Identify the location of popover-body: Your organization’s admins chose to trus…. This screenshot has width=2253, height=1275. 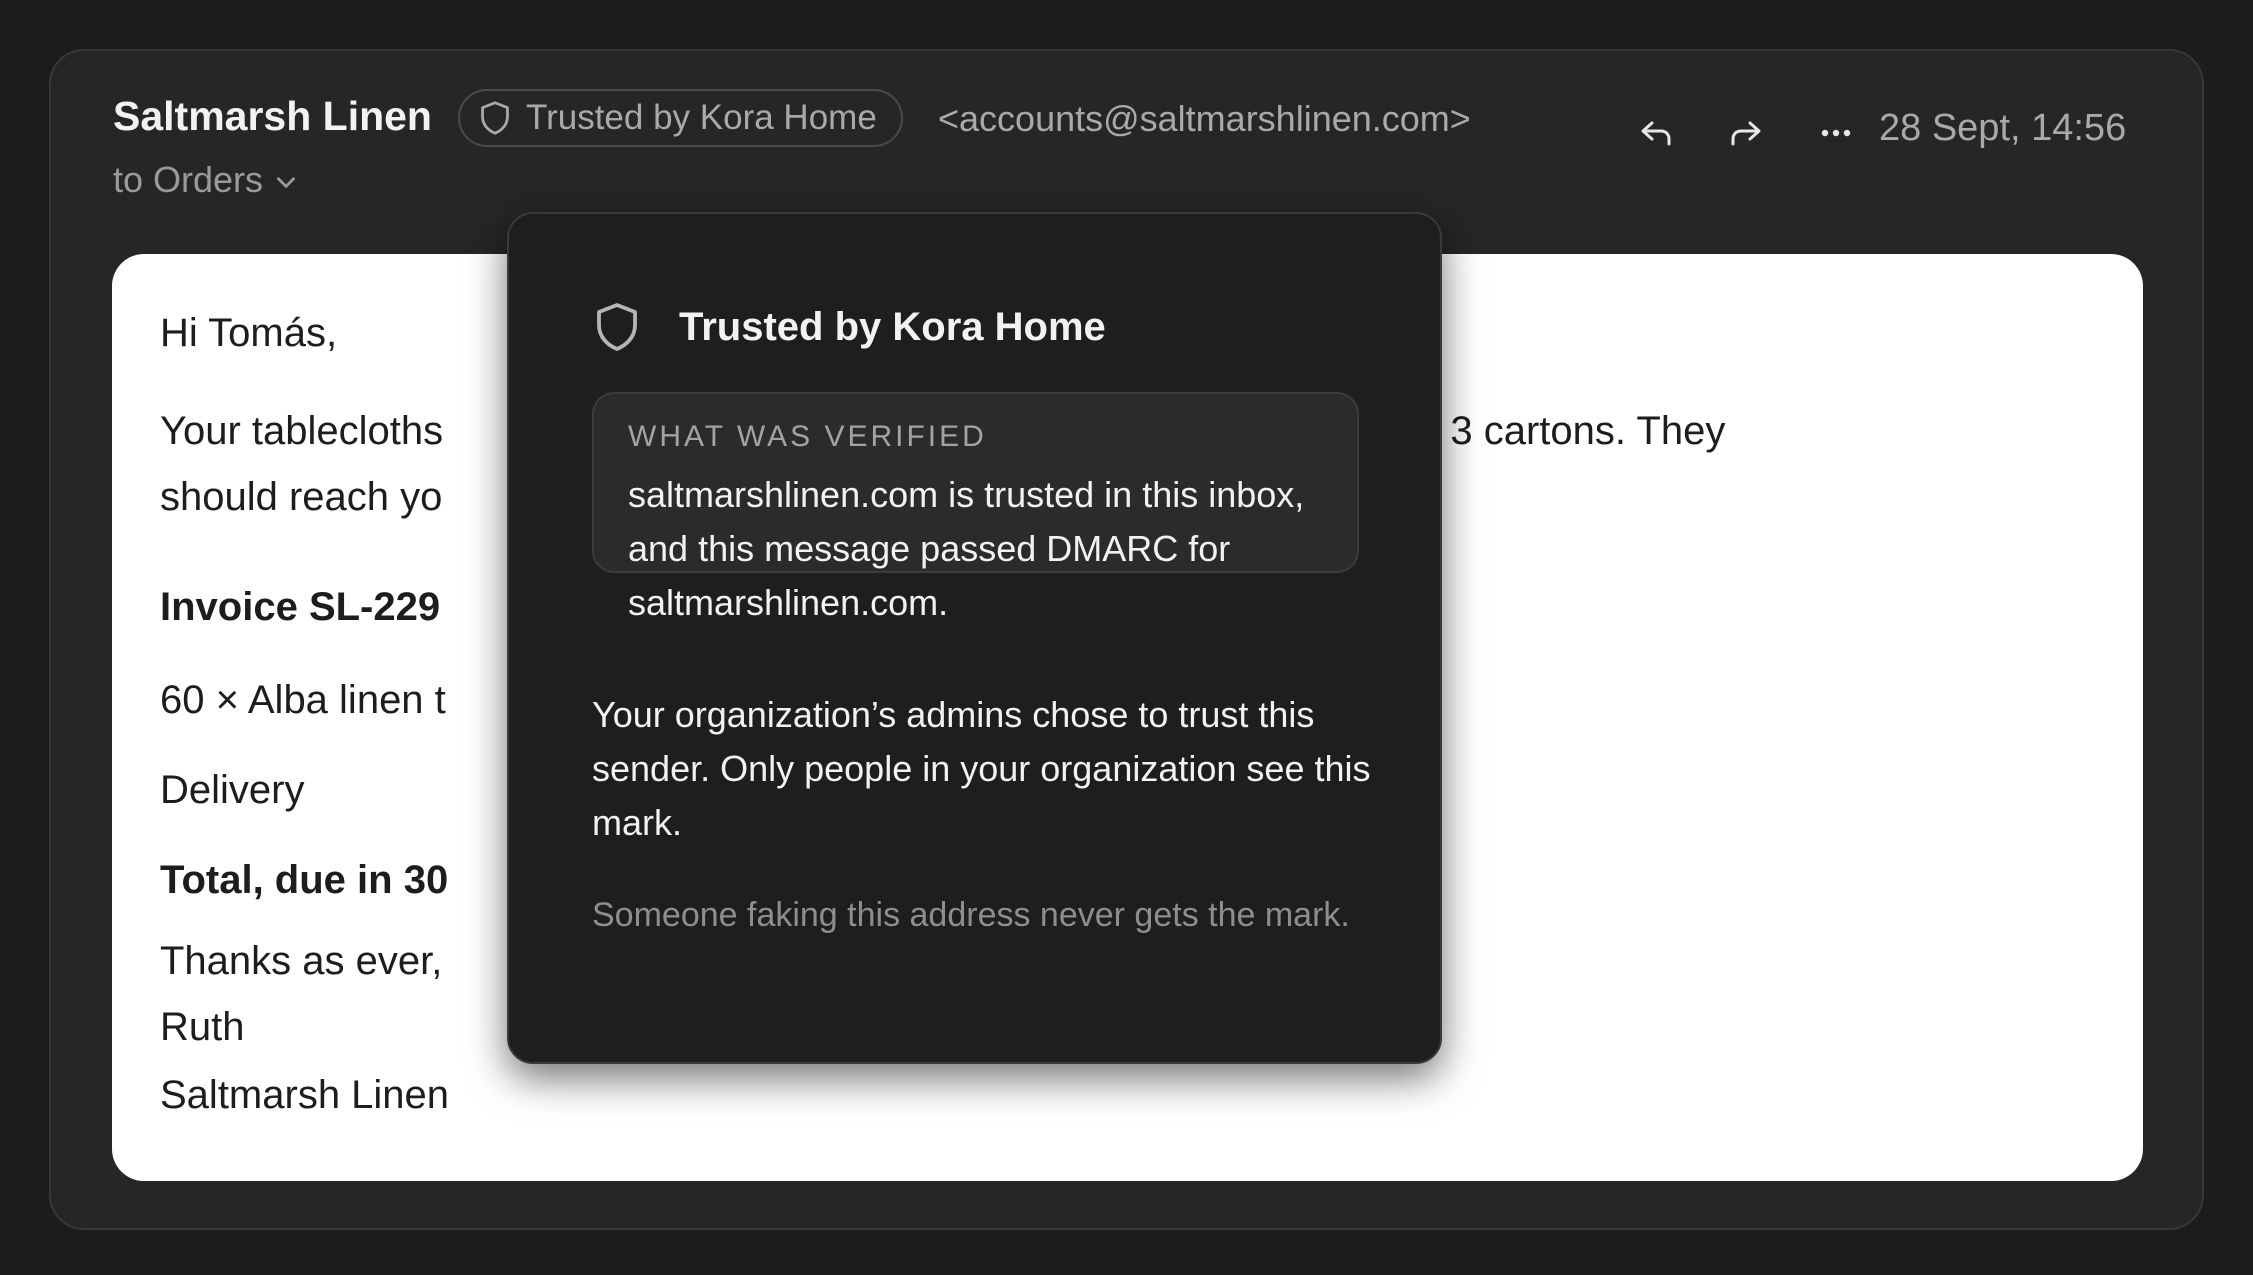
(981, 768).